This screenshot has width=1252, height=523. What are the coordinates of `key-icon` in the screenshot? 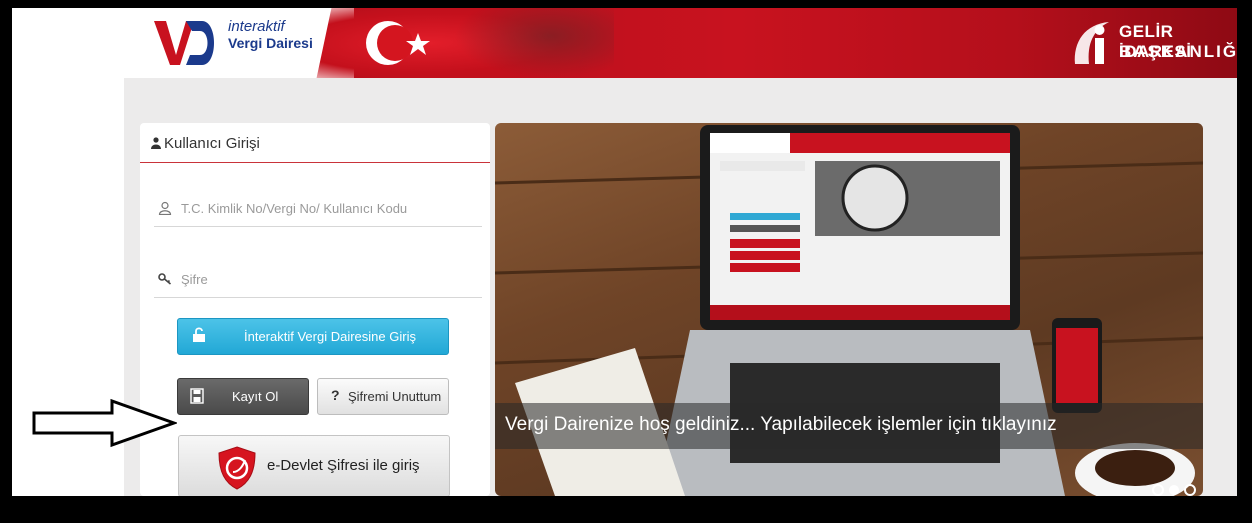 It's located at (165, 279).